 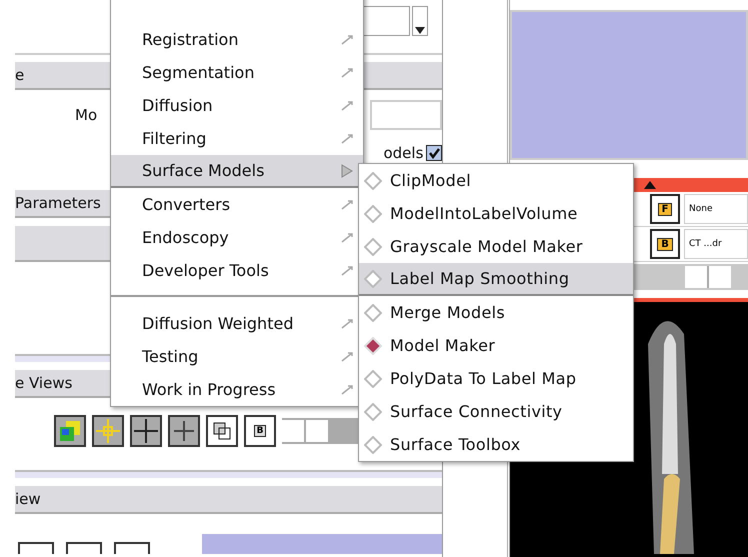 What do you see at coordinates (665, 209) in the screenshot?
I see `foreground-layer-button: F` at bounding box center [665, 209].